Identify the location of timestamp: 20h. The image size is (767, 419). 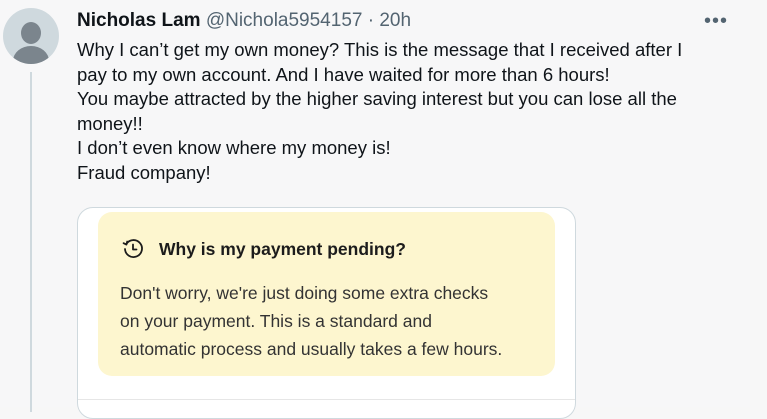
(395, 20).